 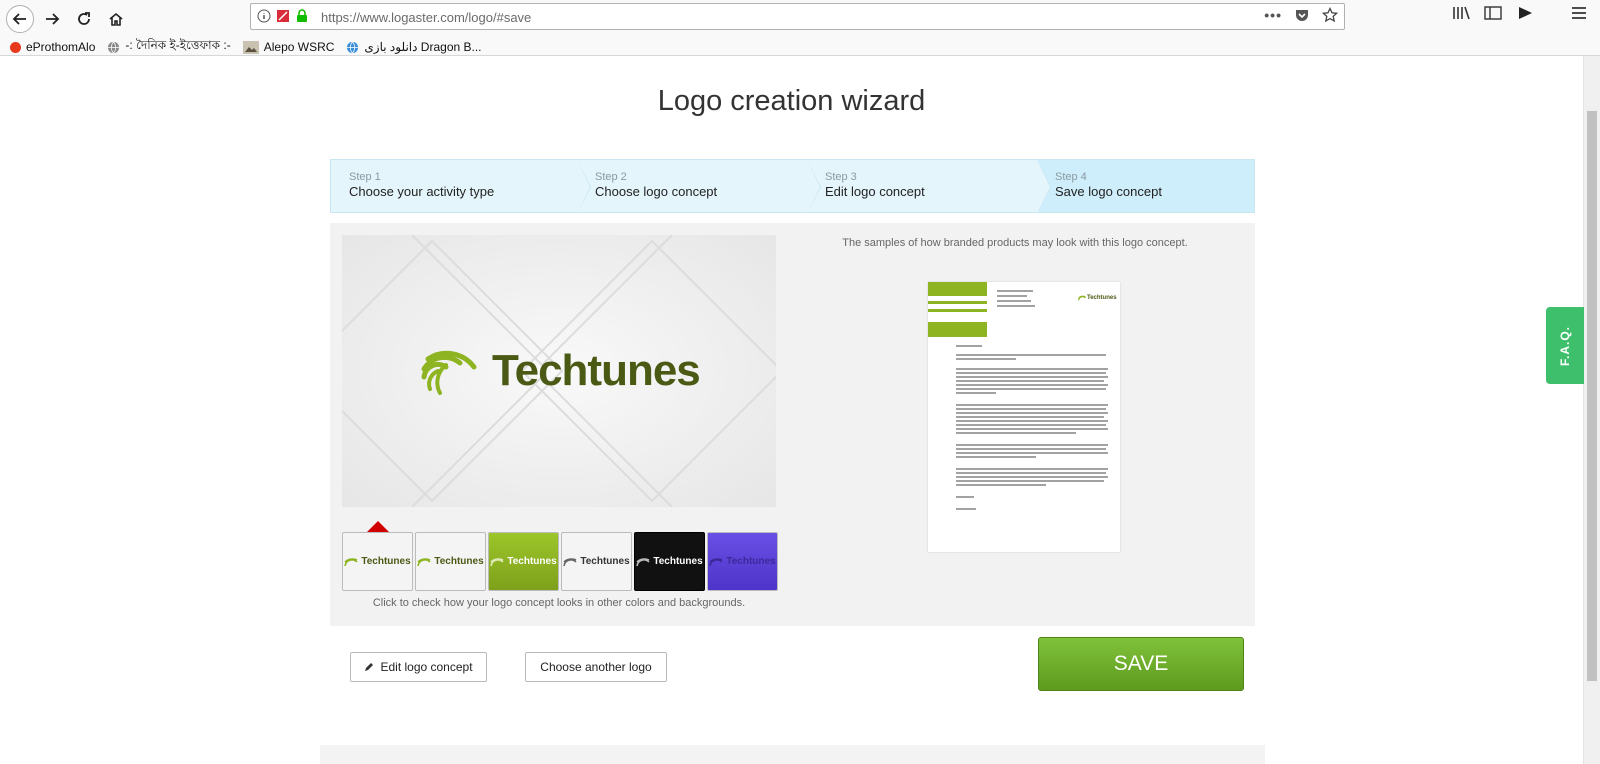 What do you see at coordinates (283, 16) in the screenshot?
I see `tracking-shield-icon` at bounding box center [283, 16].